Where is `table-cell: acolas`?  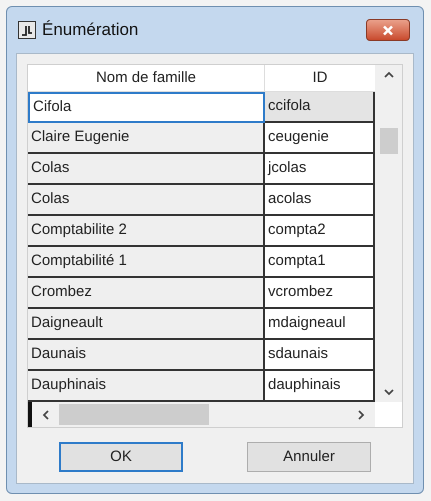
table-cell: acolas is located at coordinates (320, 200).